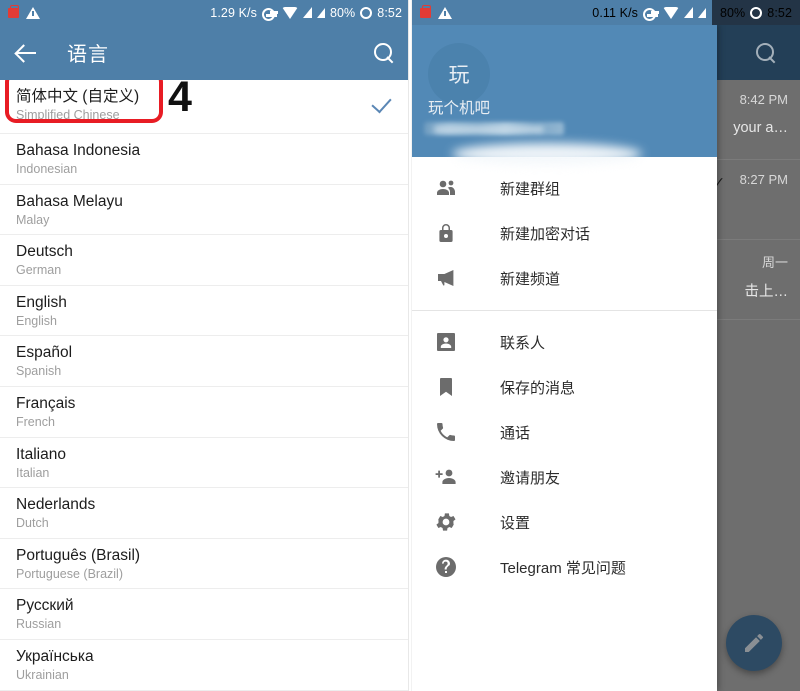 The width and height of the screenshot is (800, 691). I want to click on drawer-header: 玩 玩个机吧, so click(564, 95).